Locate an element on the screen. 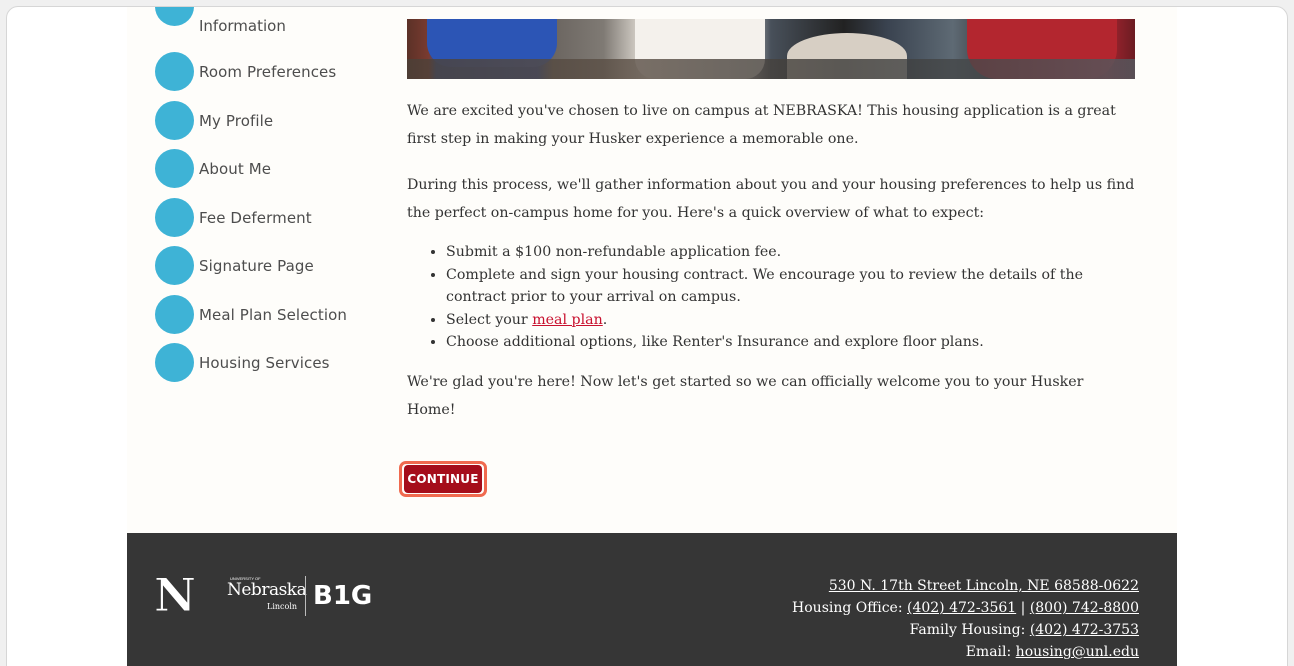 The image size is (1294, 666). email-line: Email: housing@unl.edu is located at coordinates (965, 652).